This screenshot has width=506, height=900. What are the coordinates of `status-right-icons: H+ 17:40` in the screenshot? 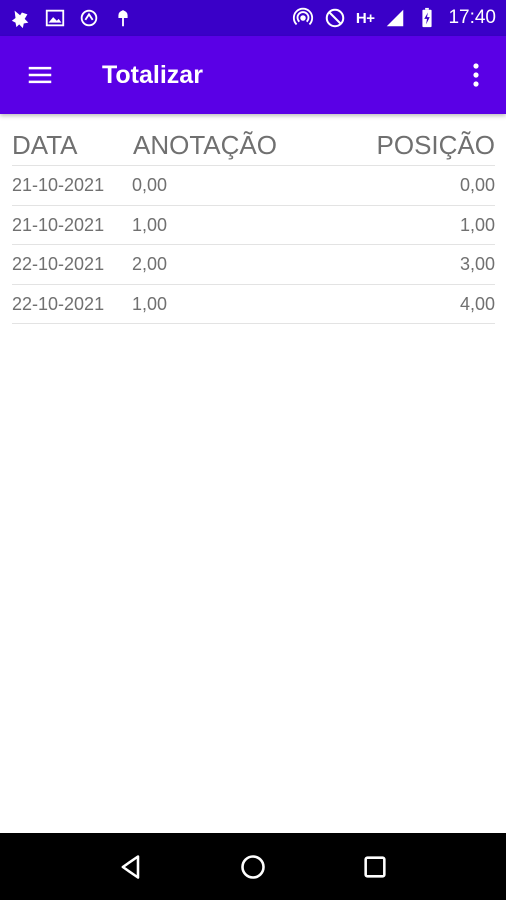 It's located at (394, 18).